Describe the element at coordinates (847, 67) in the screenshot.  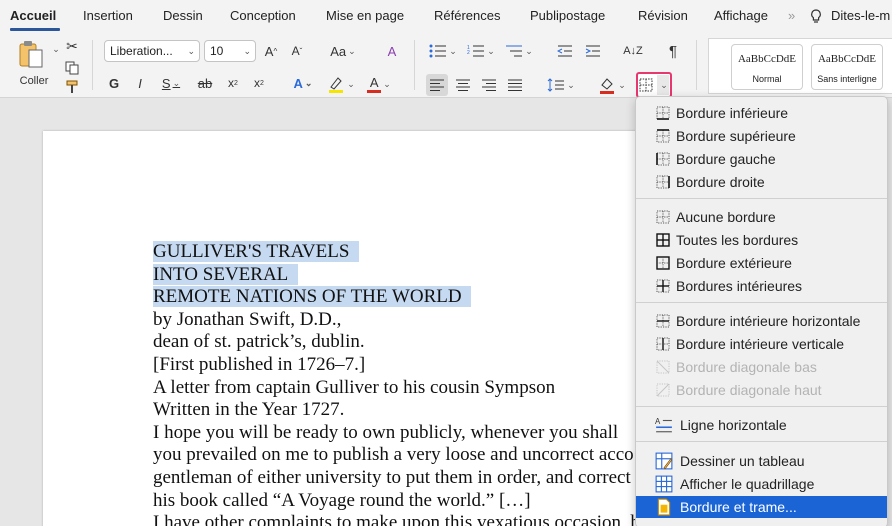
I see `style-sans-interligne: AaBbCcDdE Sans interligne` at that location.